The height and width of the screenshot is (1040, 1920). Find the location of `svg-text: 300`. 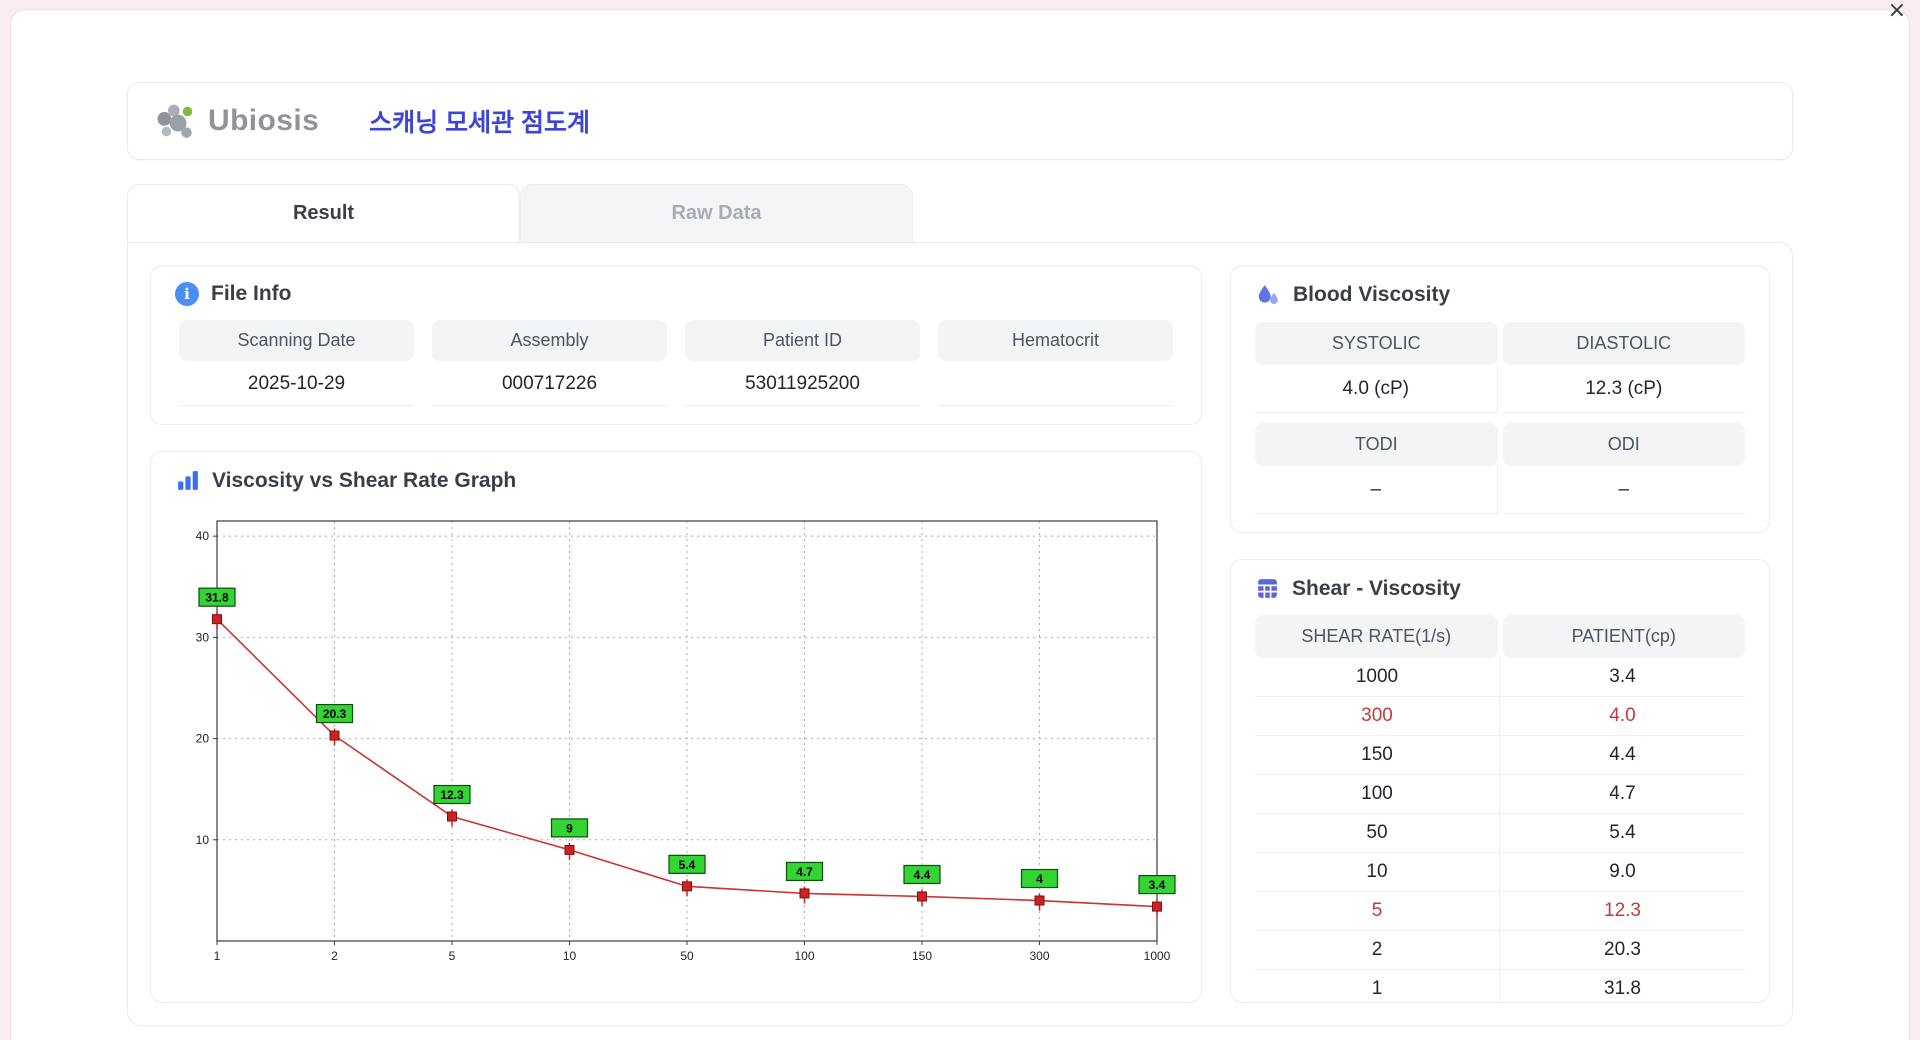

svg-text: 300 is located at coordinates (1039, 956).